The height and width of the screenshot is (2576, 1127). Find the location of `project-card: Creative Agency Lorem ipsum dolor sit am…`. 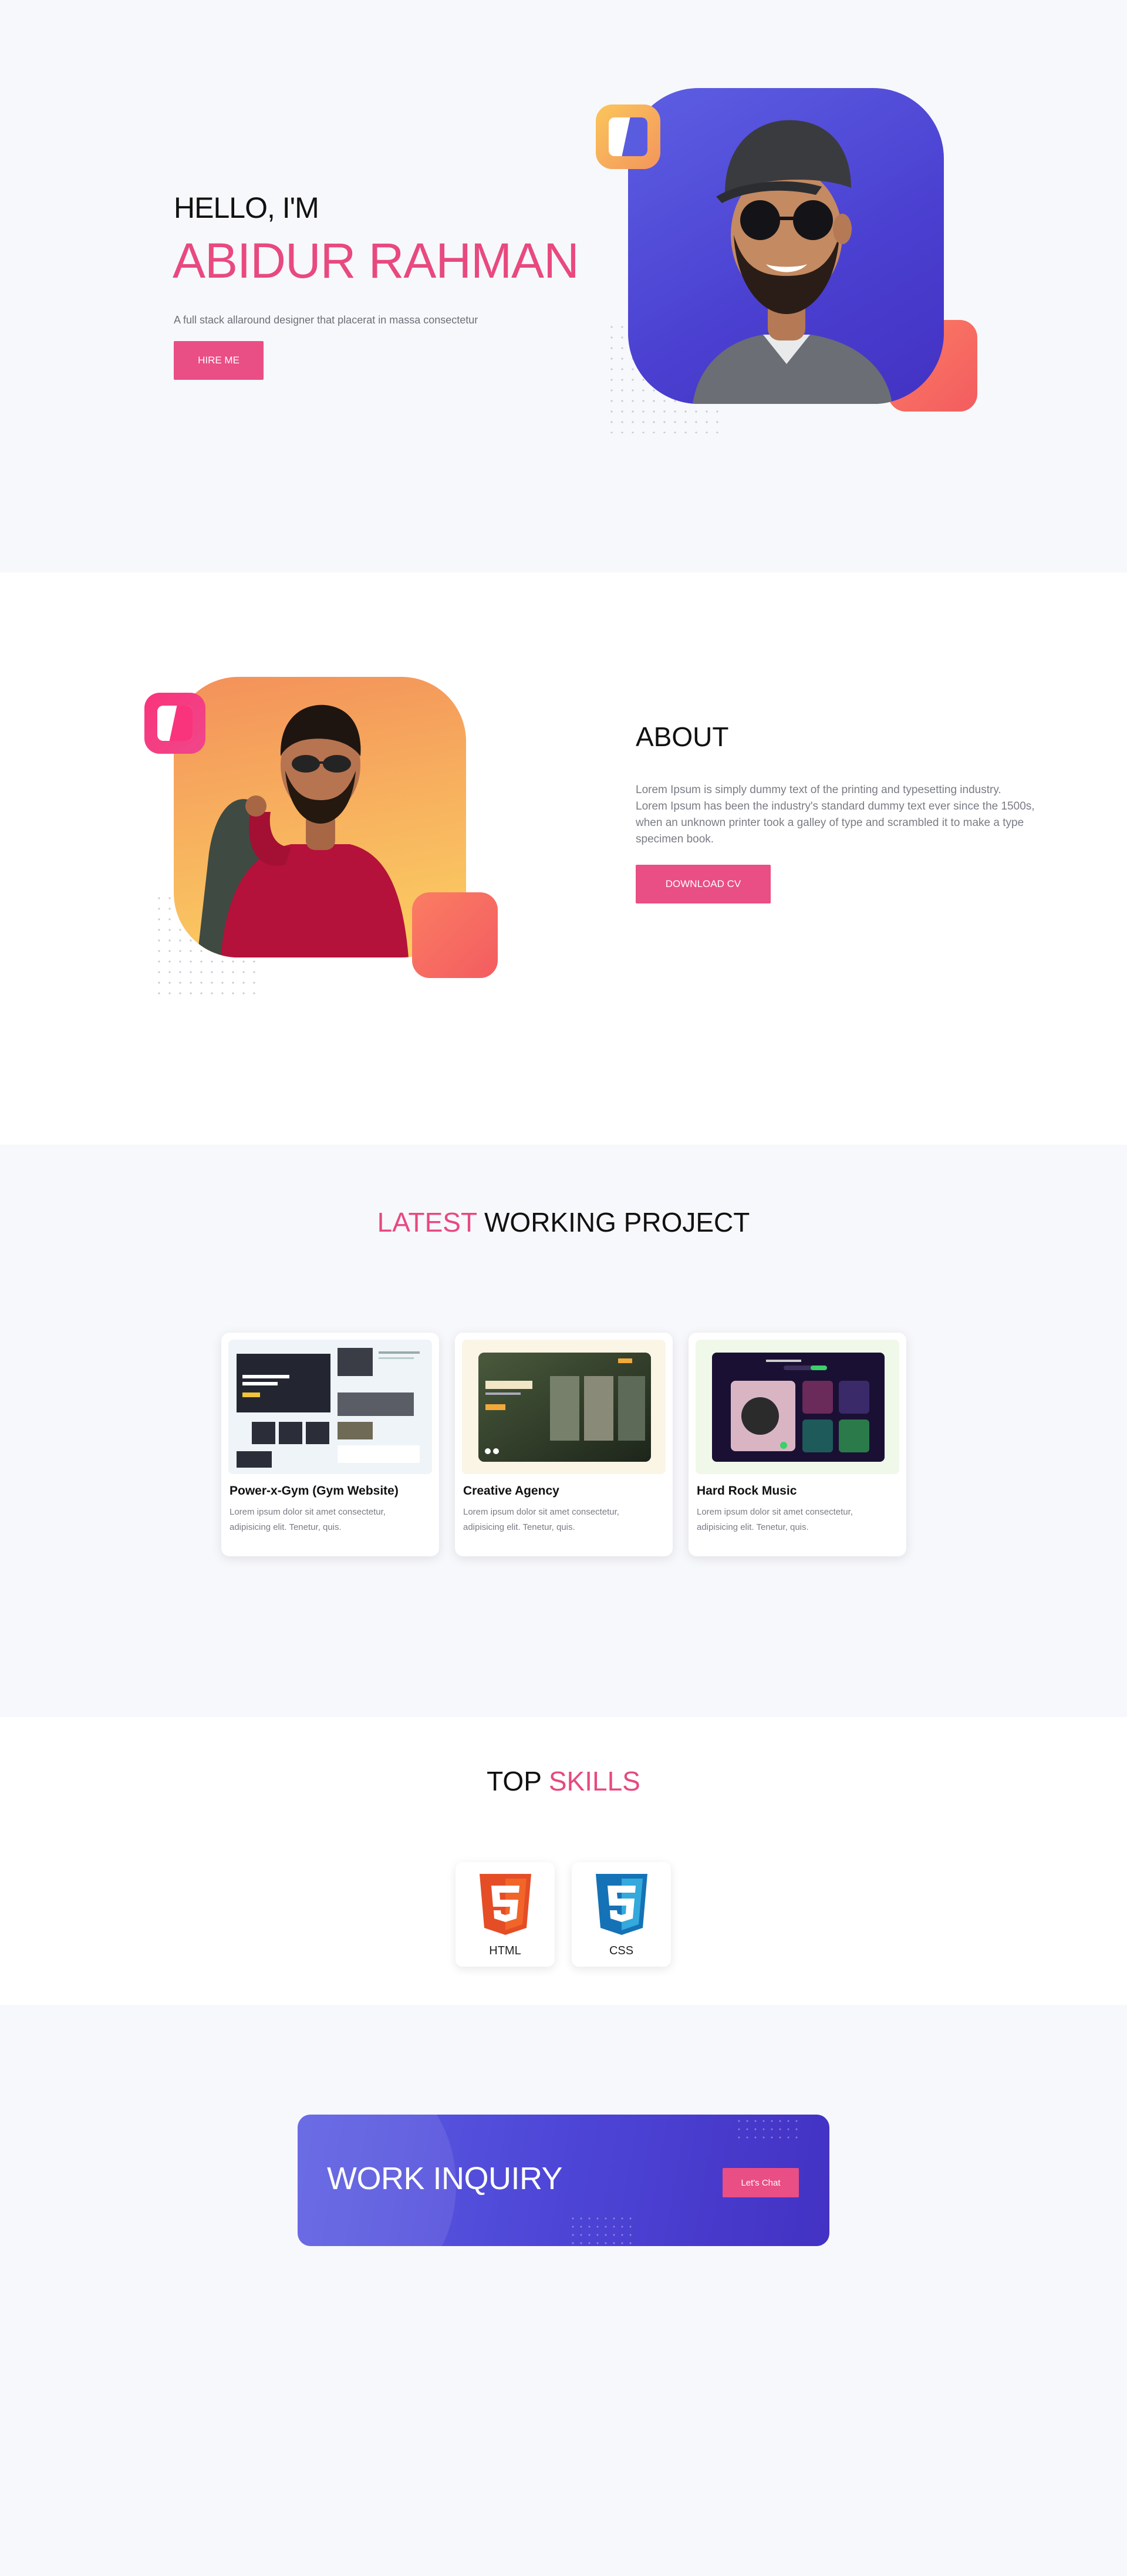

project-card: Creative Agency Lorem ipsum dolor sit am… is located at coordinates (564, 1444).